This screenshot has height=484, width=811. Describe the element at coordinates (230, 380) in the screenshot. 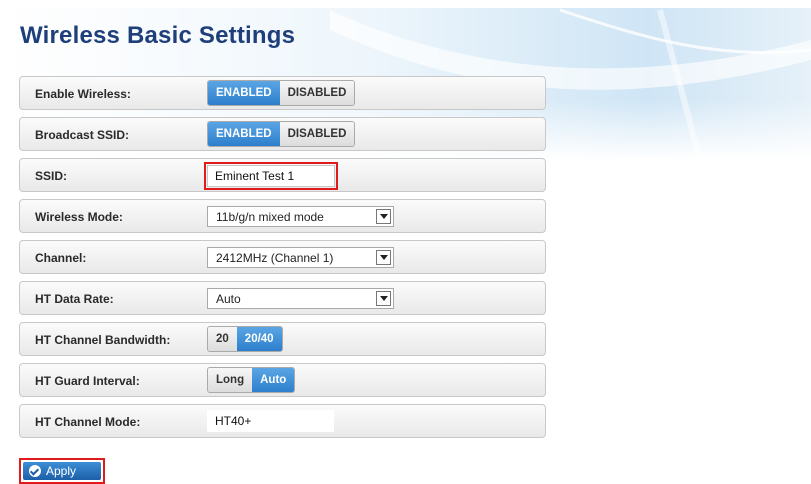

I see `guard-interval-long-option: Long` at that location.